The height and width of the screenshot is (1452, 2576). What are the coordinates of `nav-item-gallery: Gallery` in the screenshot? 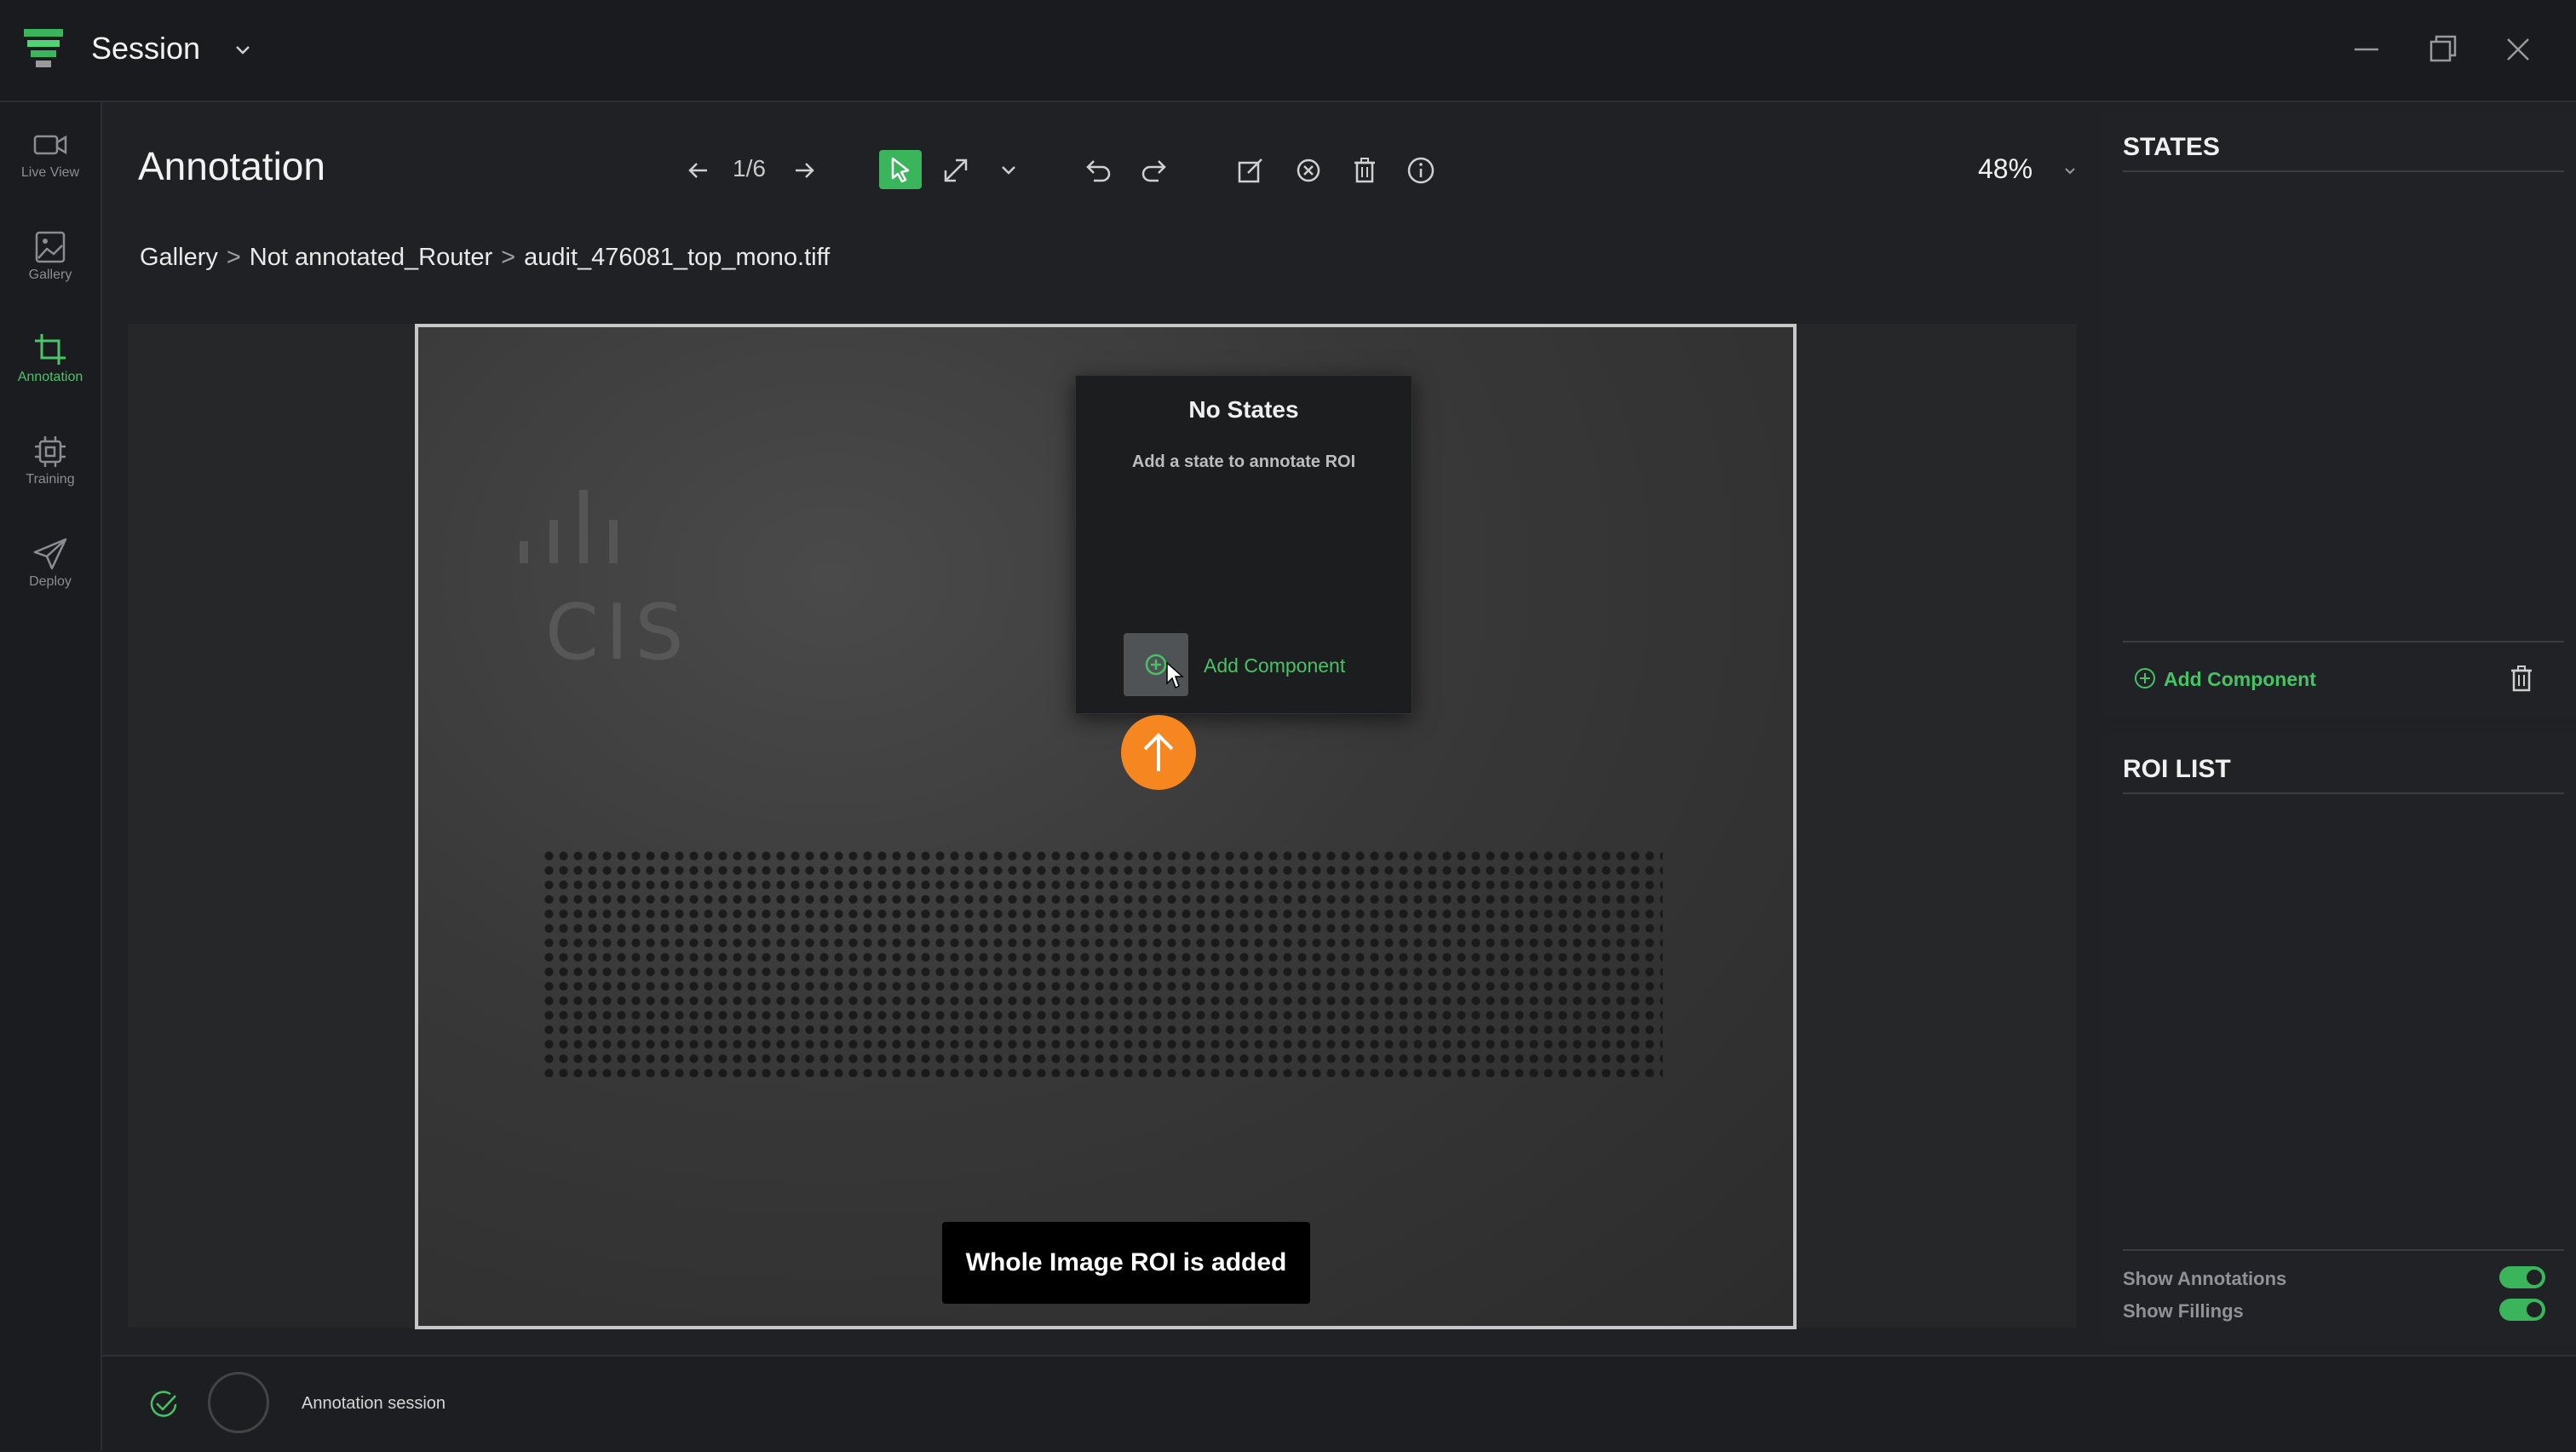 It's located at (51, 251).